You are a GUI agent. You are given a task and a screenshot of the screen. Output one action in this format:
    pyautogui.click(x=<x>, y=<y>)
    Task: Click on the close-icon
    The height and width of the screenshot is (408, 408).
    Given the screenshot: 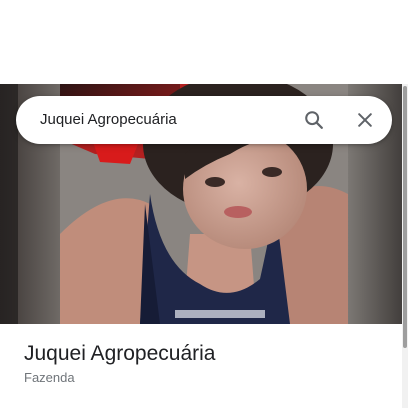 What is the action you would take?
    pyautogui.click(x=365, y=120)
    